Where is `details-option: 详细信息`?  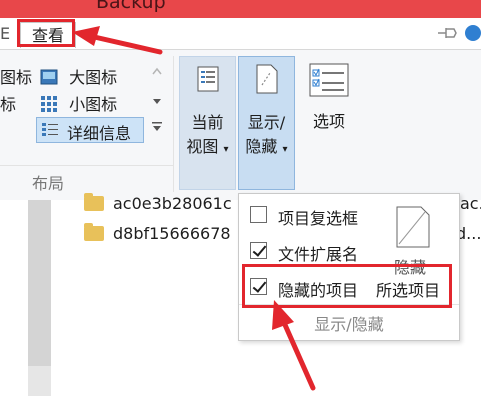 details-option: 详细信息 is located at coordinates (90, 130).